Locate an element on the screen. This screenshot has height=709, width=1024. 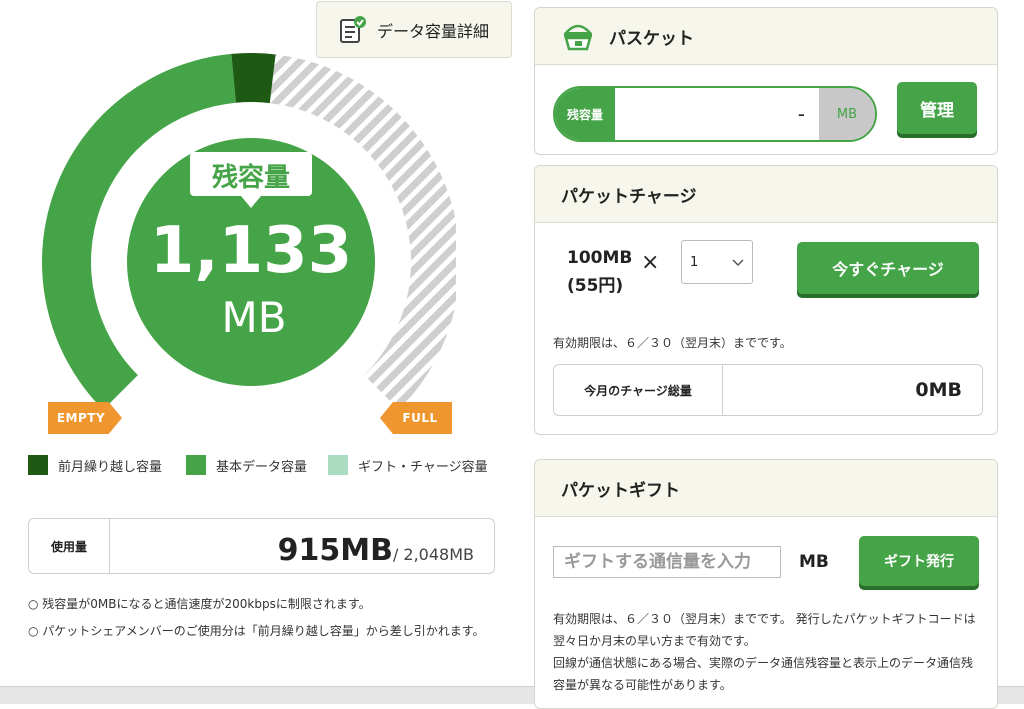
charge-unit-info: 100MB (55円) is located at coordinates (599, 272).